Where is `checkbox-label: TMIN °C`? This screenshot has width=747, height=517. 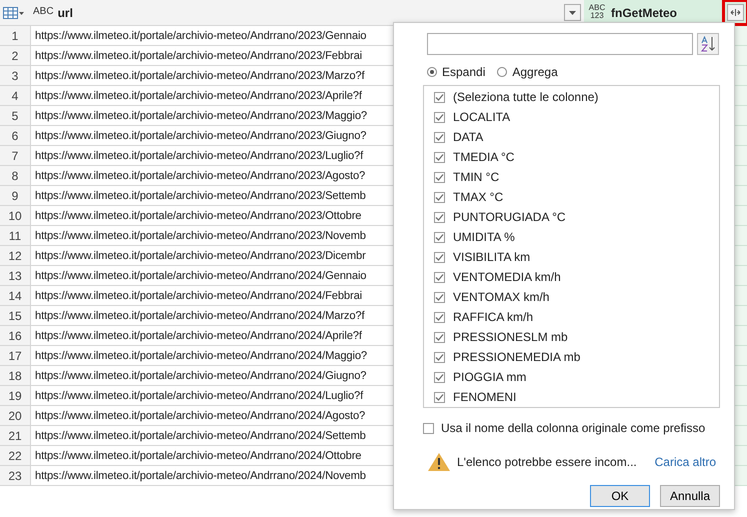 checkbox-label: TMIN °C is located at coordinates (476, 177).